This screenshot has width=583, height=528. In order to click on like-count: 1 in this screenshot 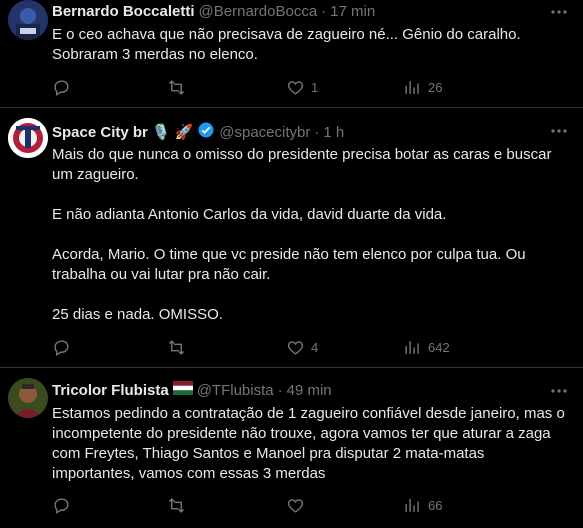, I will do `click(315, 87)`.